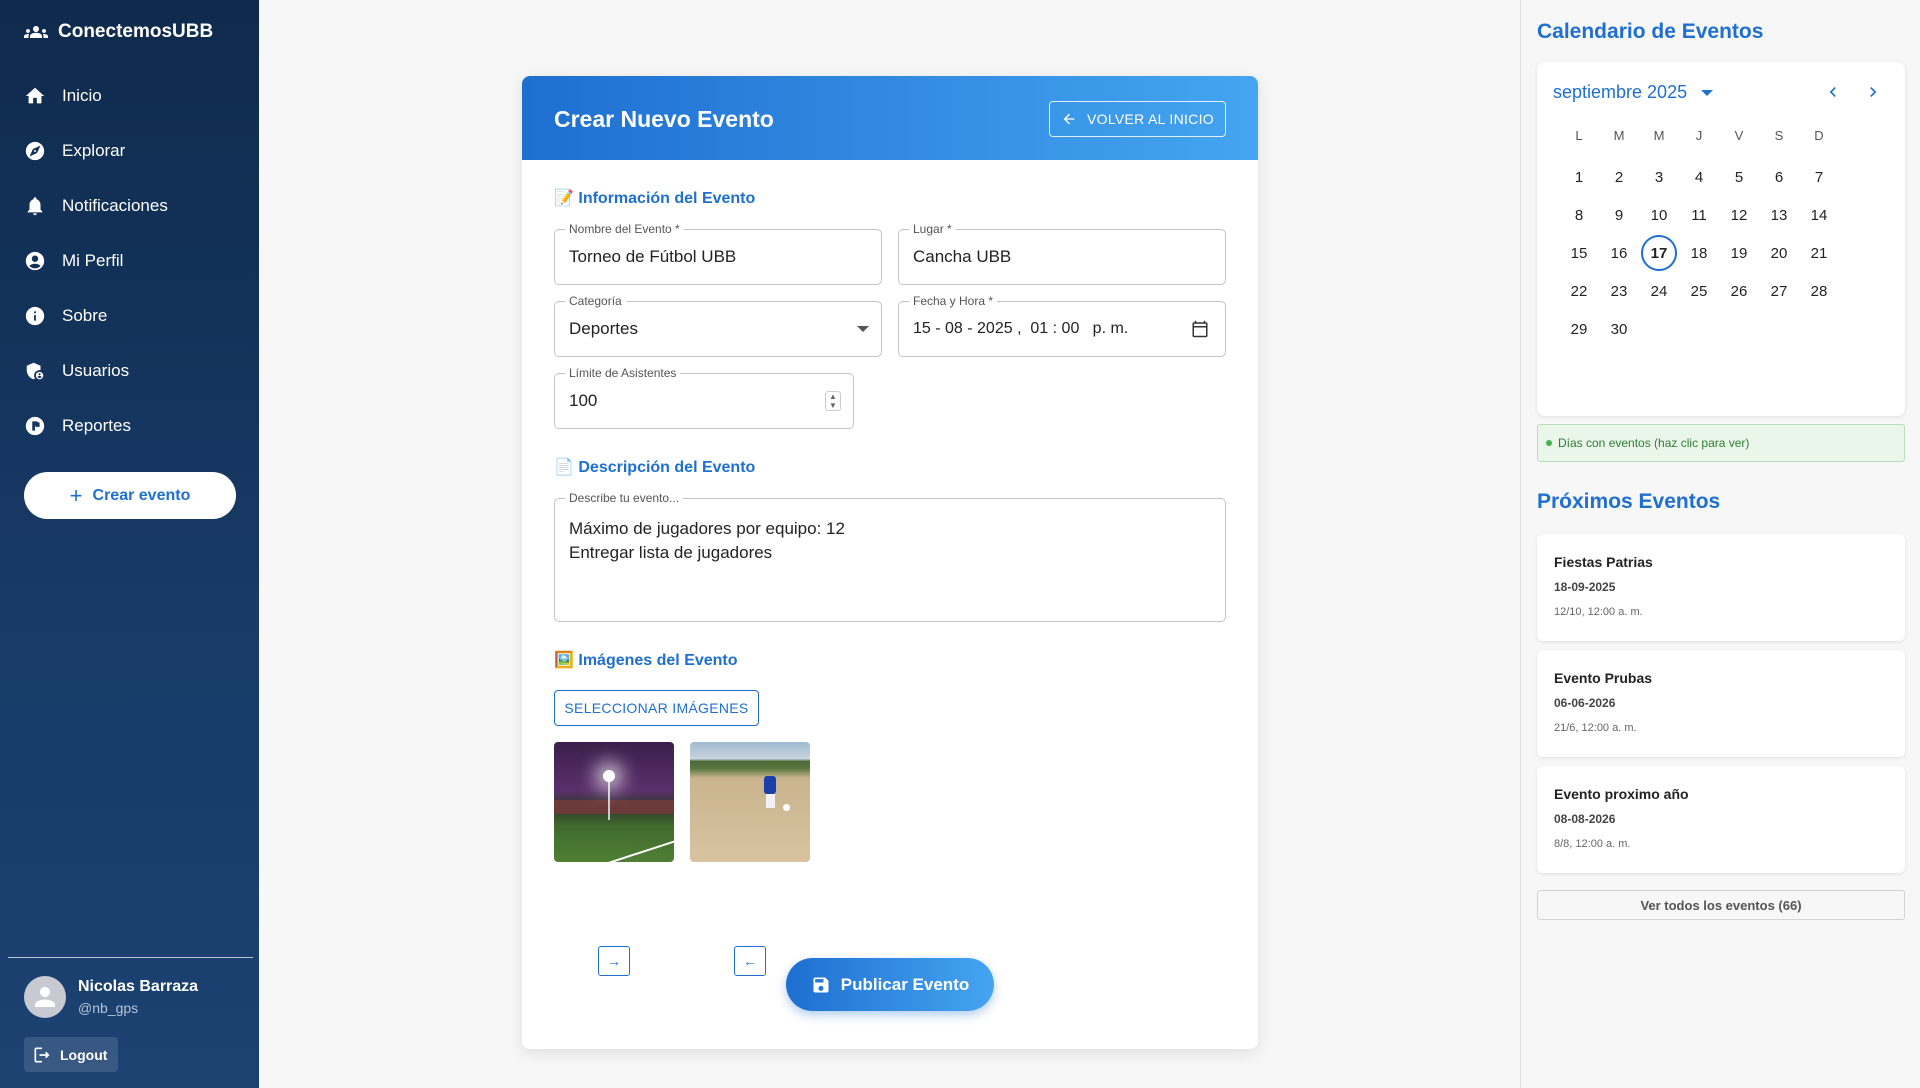 Image resolution: width=1920 pixels, height=1088 pixels. Describe the element at coordinates (624, 229) in the screenshot. I see `field-label: Nombre del Evento *` at that location.